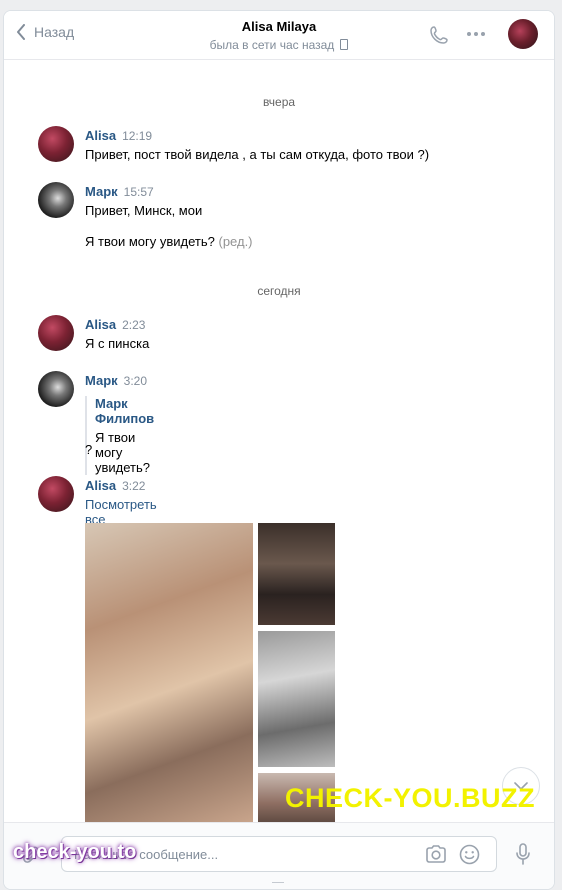 This screenshot has height=890, width=562. Describe the element at coordinates (117, 343) in the screenshot. I see `message-text: Я с пинска` at that location.